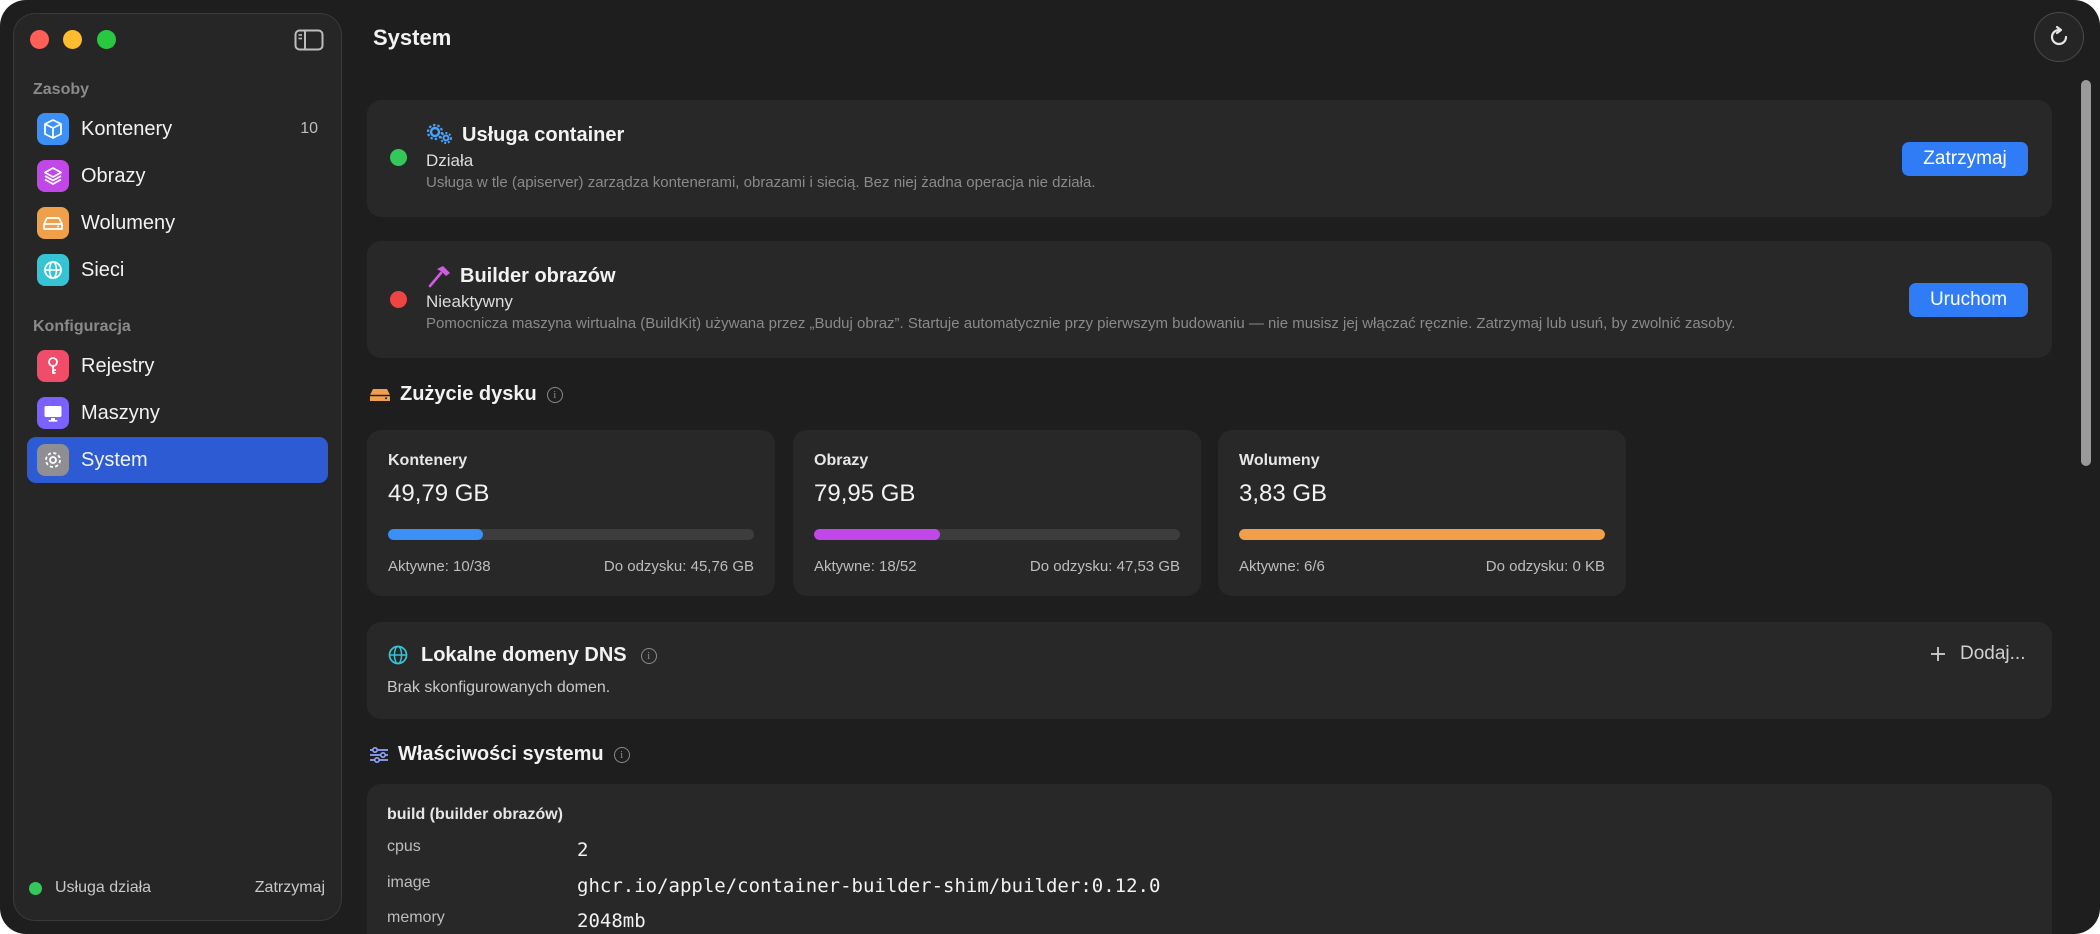  I want to click on disk-card-size: 79,95 GB, so click(865, 493).